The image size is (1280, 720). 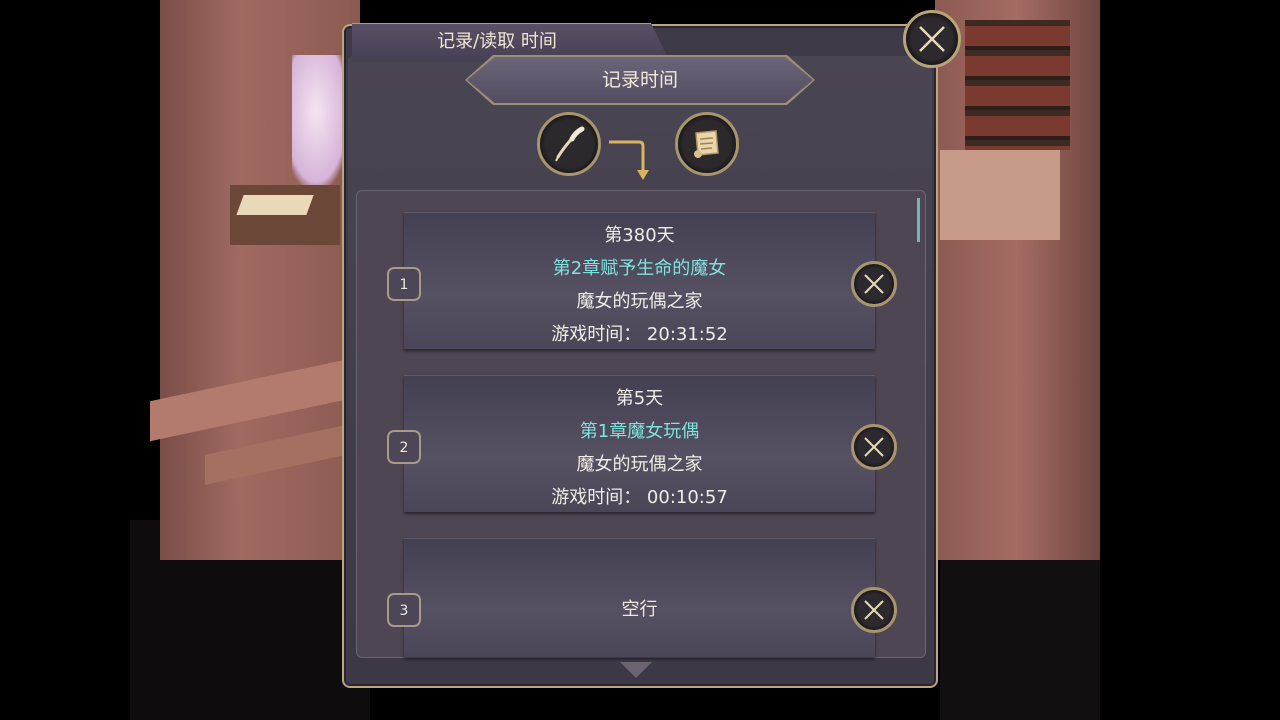 I want to click on scroll-icon, so click(x=706, y=144).